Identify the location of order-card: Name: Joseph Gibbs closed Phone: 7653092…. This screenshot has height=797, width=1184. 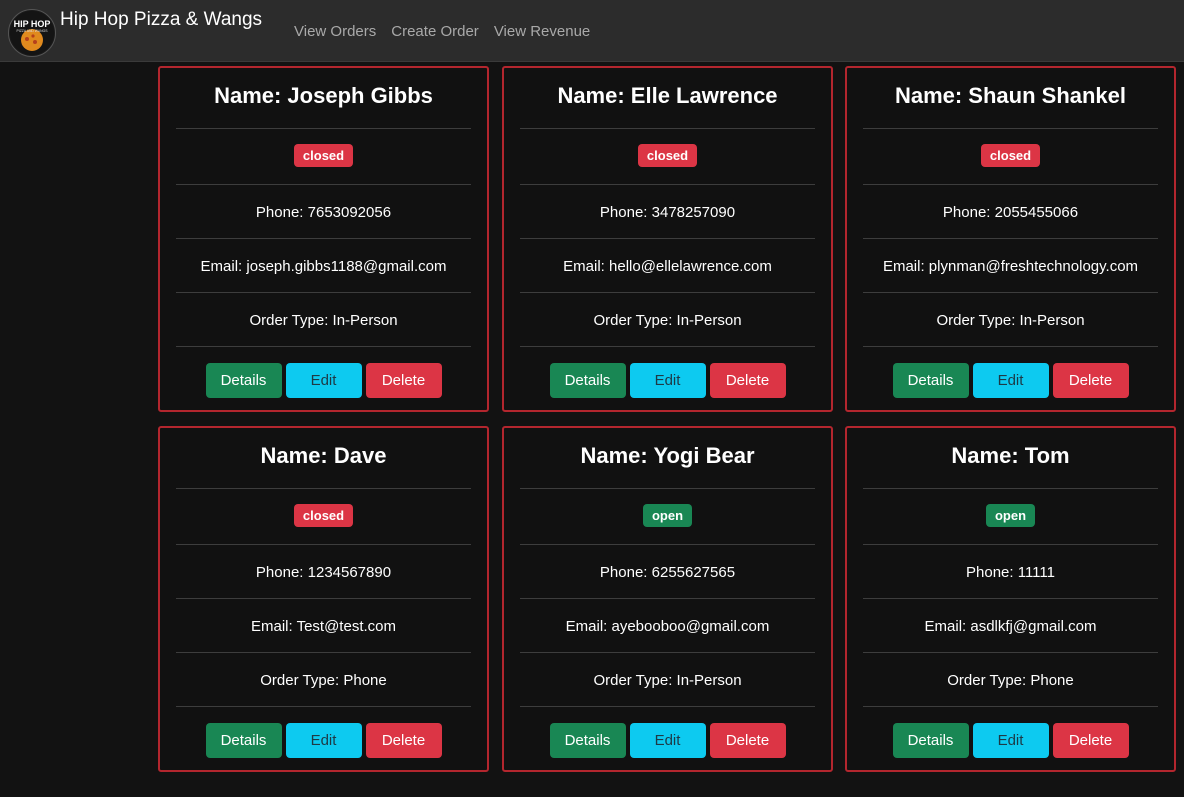
(323, 239).